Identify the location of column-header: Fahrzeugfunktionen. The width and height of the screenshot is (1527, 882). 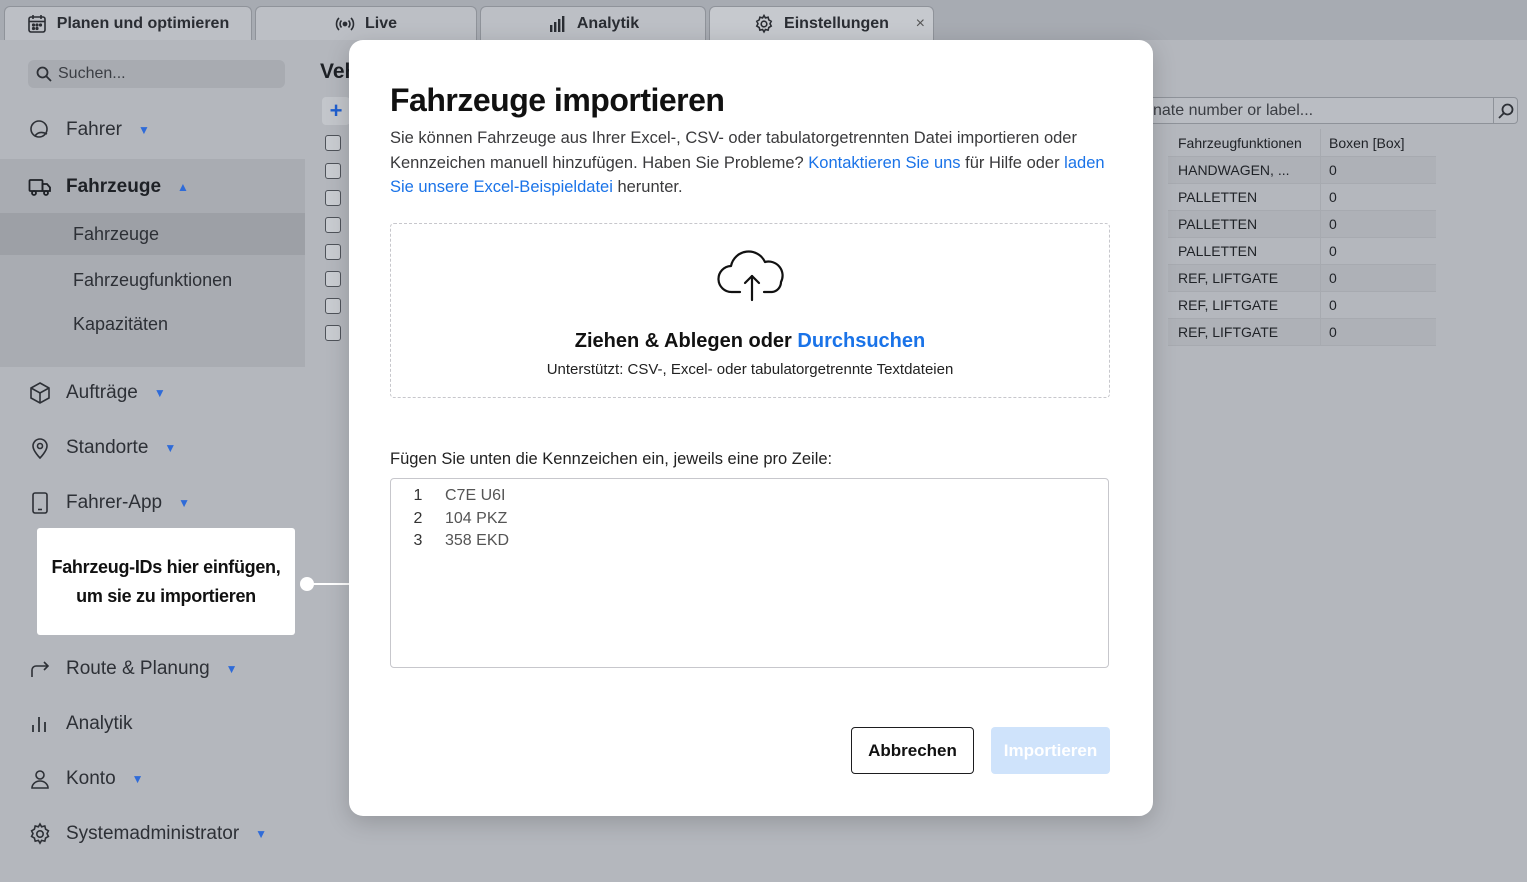
(1244, 143).